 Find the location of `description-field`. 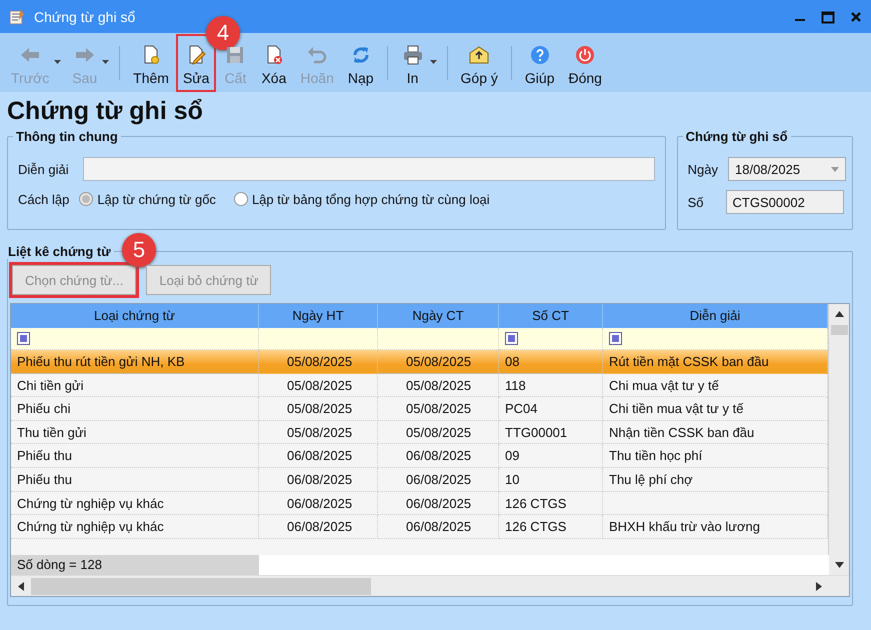

description-field is located at coordinates (368, 169).